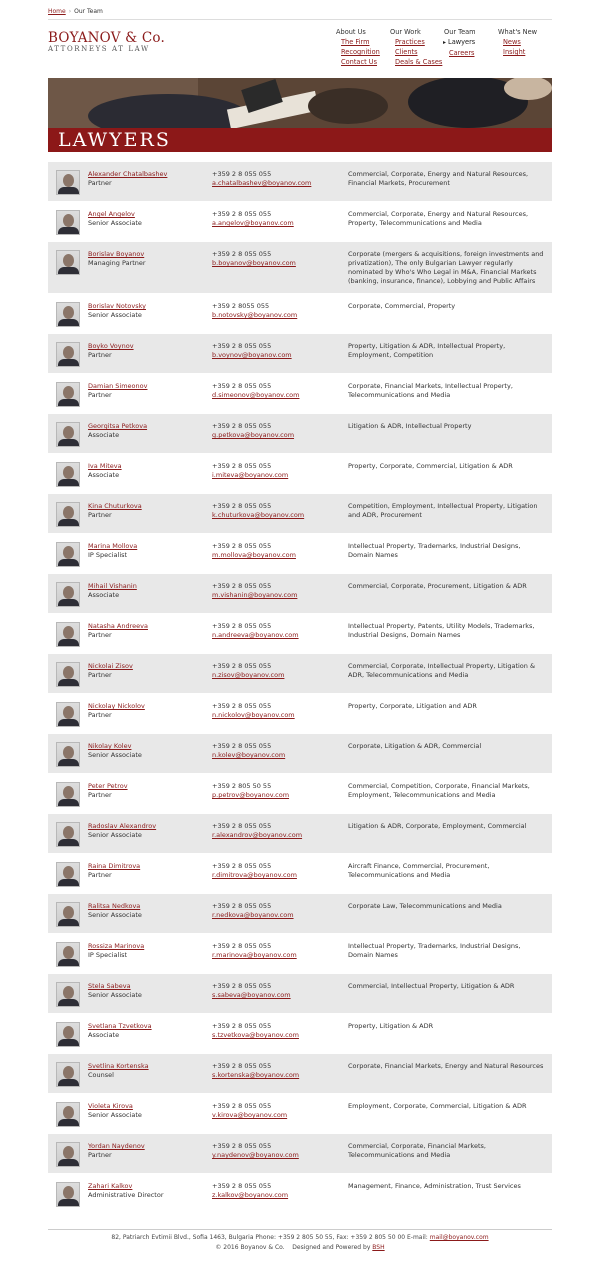 Image resolution: width=600 pixels, height=1264 pixels. What do you see at coordinates (254, 955) in the screenshot?
I see `lawyer-email-link: r.marinova@boyanov.com` at bounding box center [254, 955].